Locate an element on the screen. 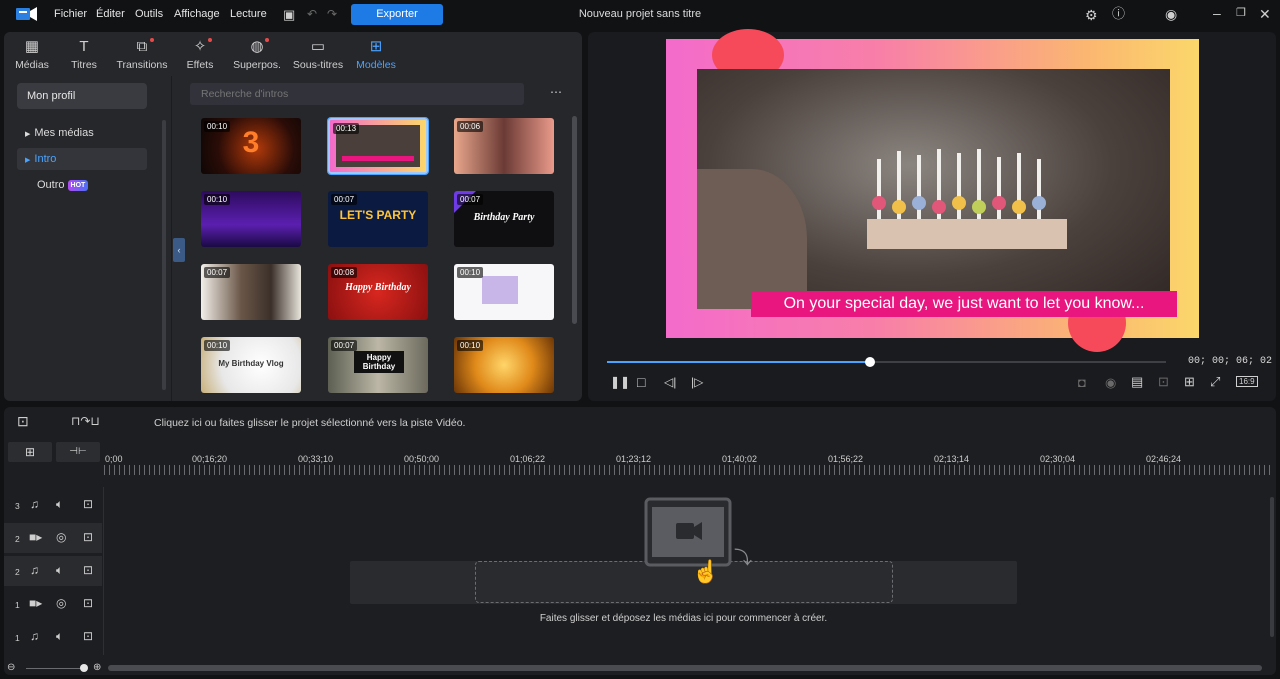 Image resolution: width=1280 pixels, height=679 pixels. sidebar-item-mes-medias: ▶ Mes médias is located at coordinates (82, 133).